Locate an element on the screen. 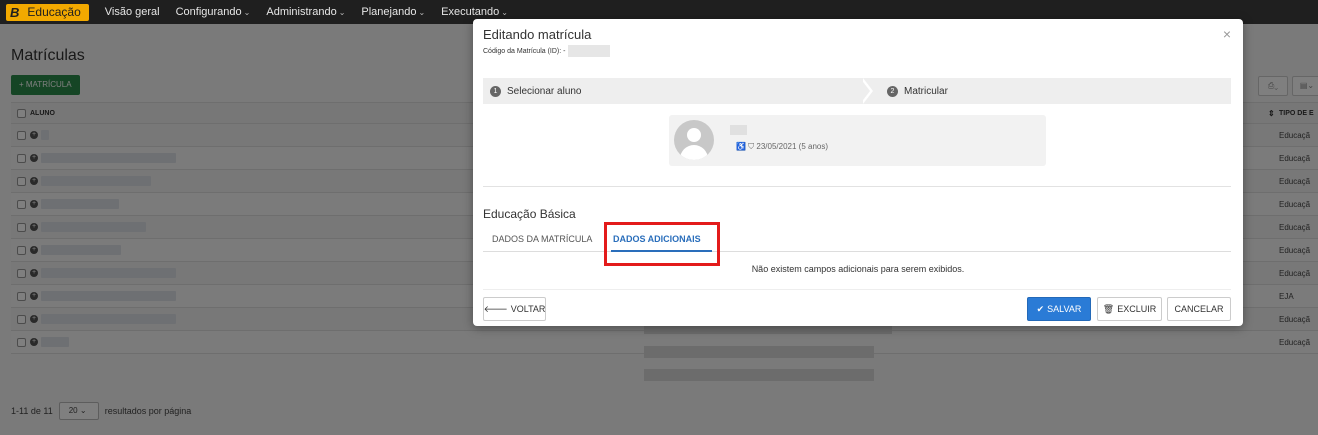  step-label: Selecionar aluno is located at coordinates (544, 91).